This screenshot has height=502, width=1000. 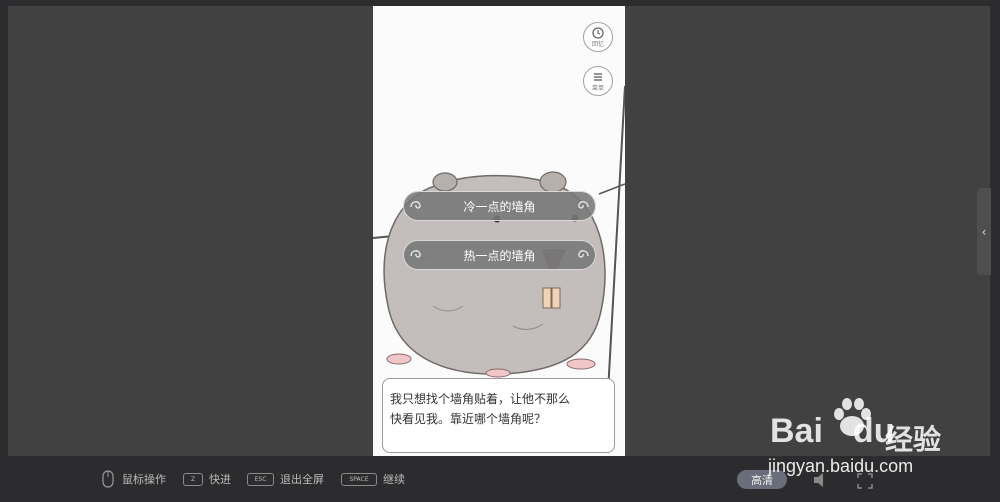 What do you see at coordinates (832, 431) in the screenshot?
I see `watermark-brand: Bai du` at bounding box center [832, 431].